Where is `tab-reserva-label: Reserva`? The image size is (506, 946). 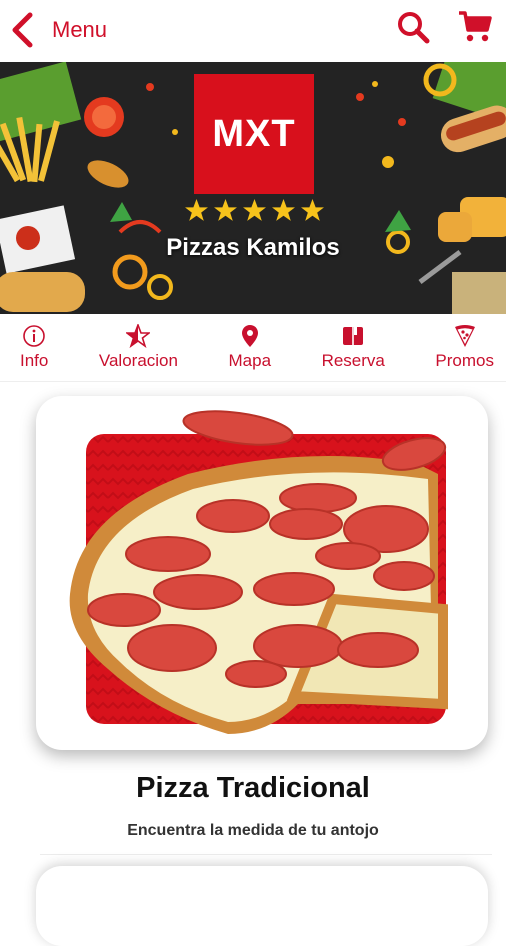
tab-reserva-label: Reserva is located at coordinates (353, 360).